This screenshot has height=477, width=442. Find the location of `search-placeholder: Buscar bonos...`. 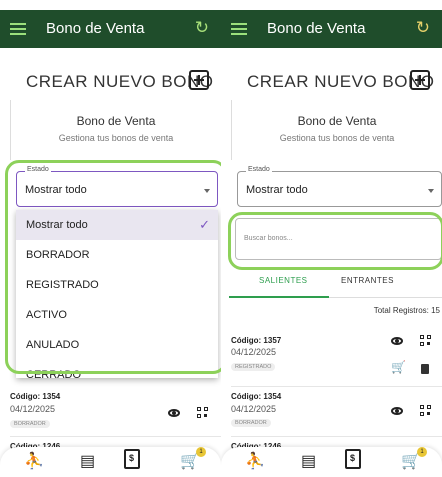

search-placeholder: Buscar bonos... is located at coordinates (268, 238).